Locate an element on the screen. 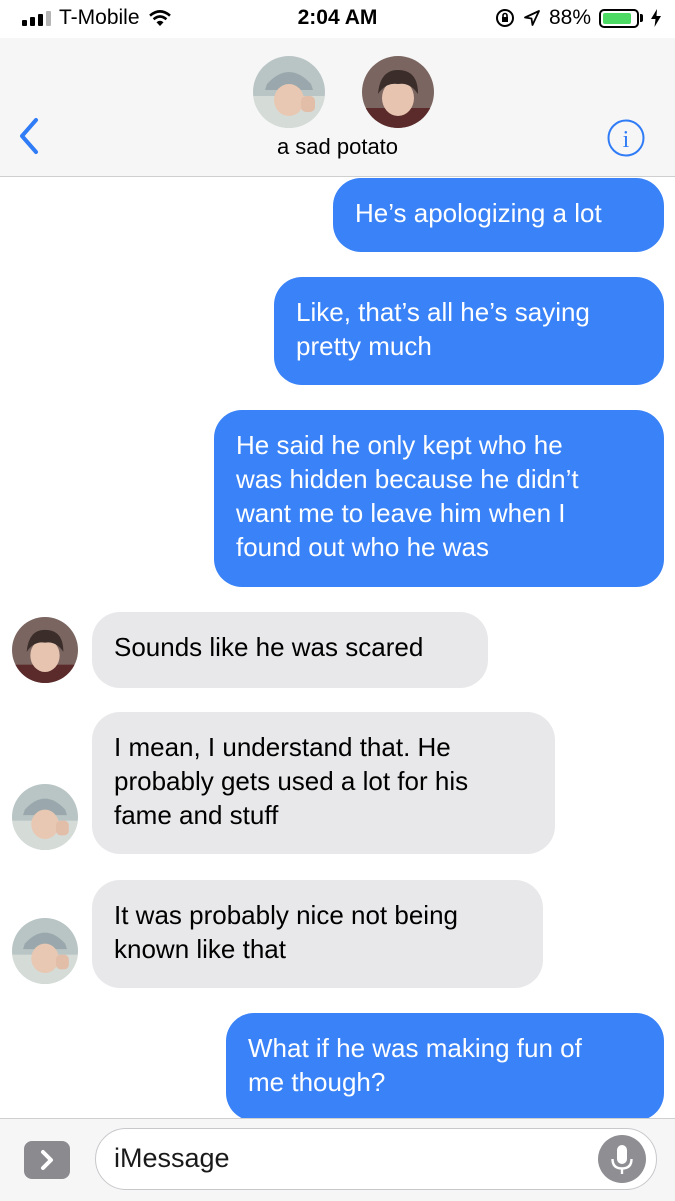  battery-fill is located at coordinates (617, 18).